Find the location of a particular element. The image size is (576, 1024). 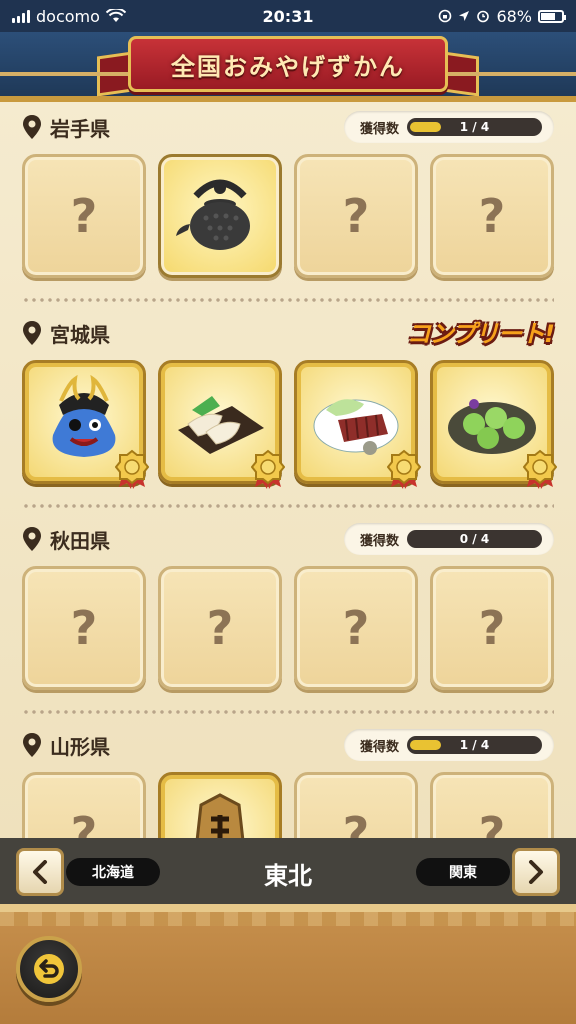

section-header: 宮城県 コンプリート! is located at coordinates (288, 333).